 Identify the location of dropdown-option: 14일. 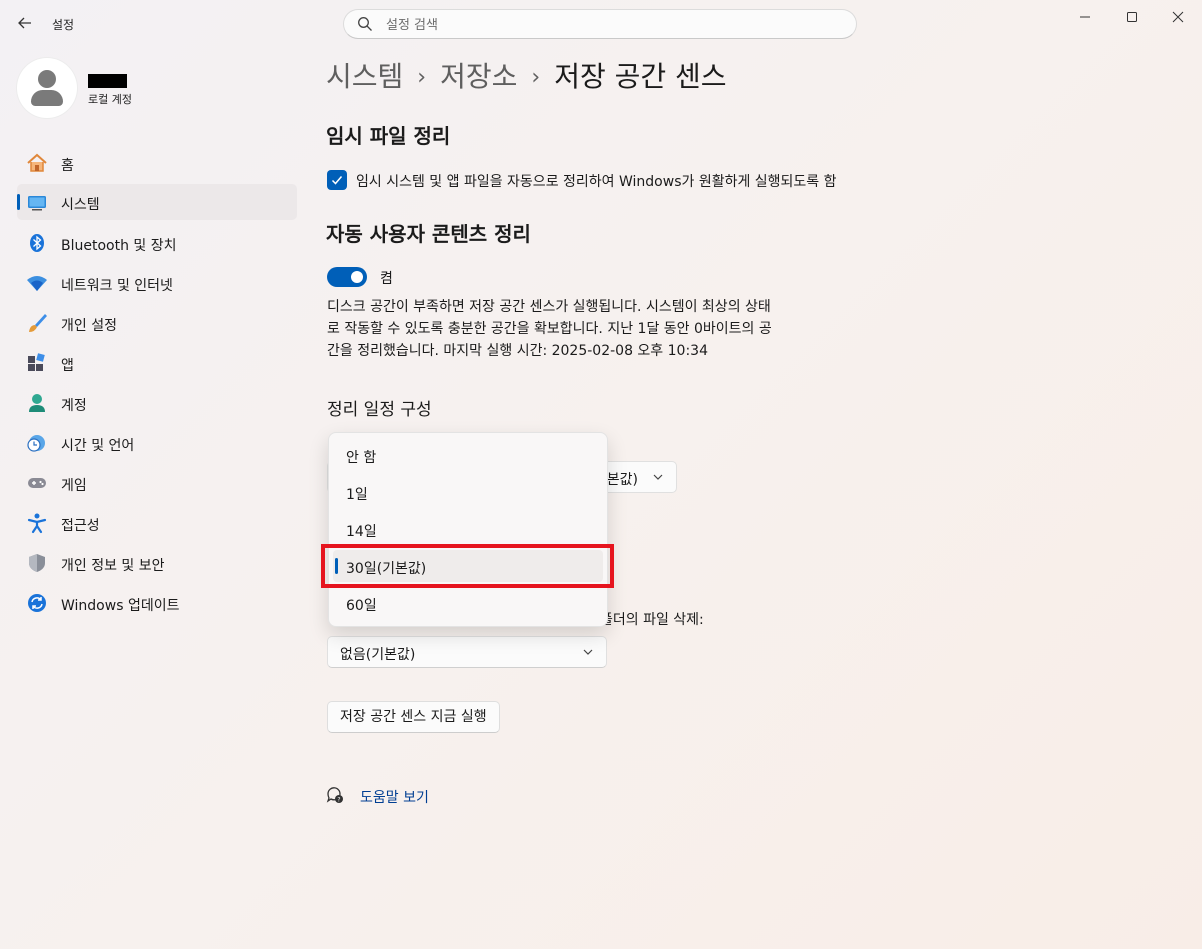
(468, 529).